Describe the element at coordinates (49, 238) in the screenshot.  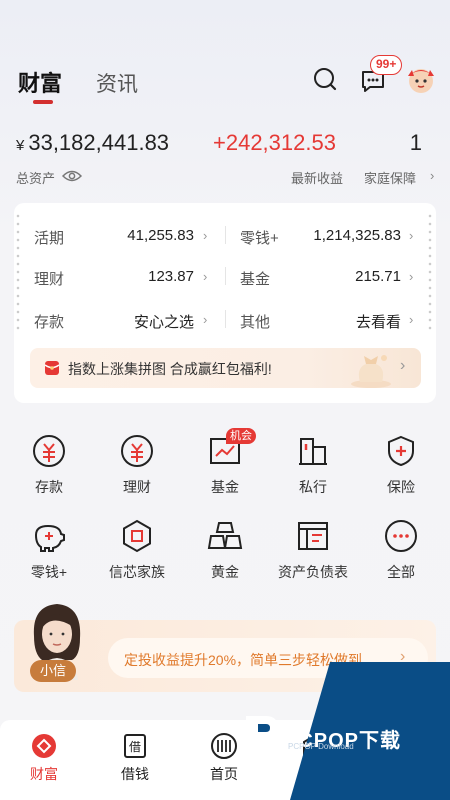
I see `account-label-current: 活期` at that location.